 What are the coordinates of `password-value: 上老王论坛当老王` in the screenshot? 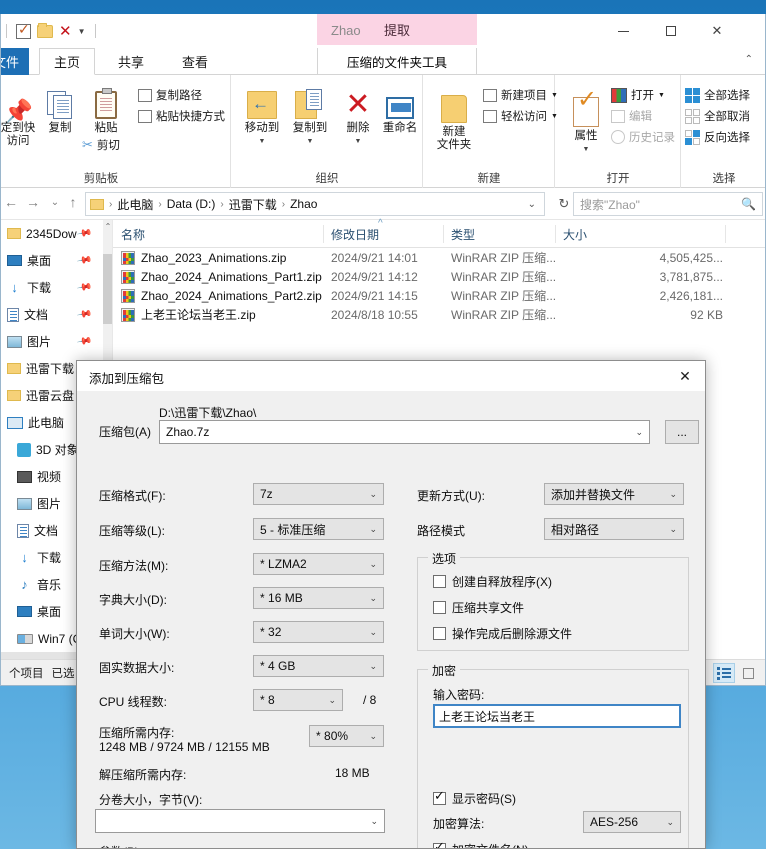 It's located at (487, 716).